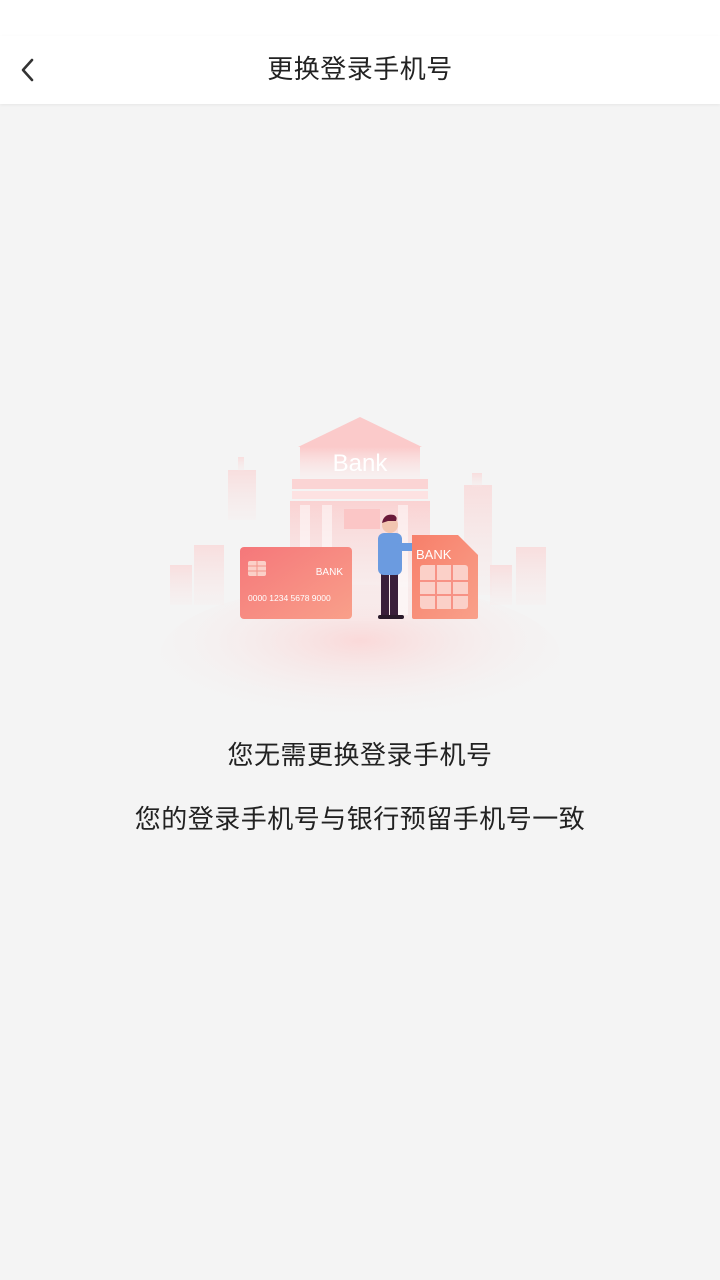 The width and height of the screenshot is (720, 1280). What do you see at coordinates (361, 463) in the screenshot?
I see `bank-sign: Bank` at bounding box center [361, 463].